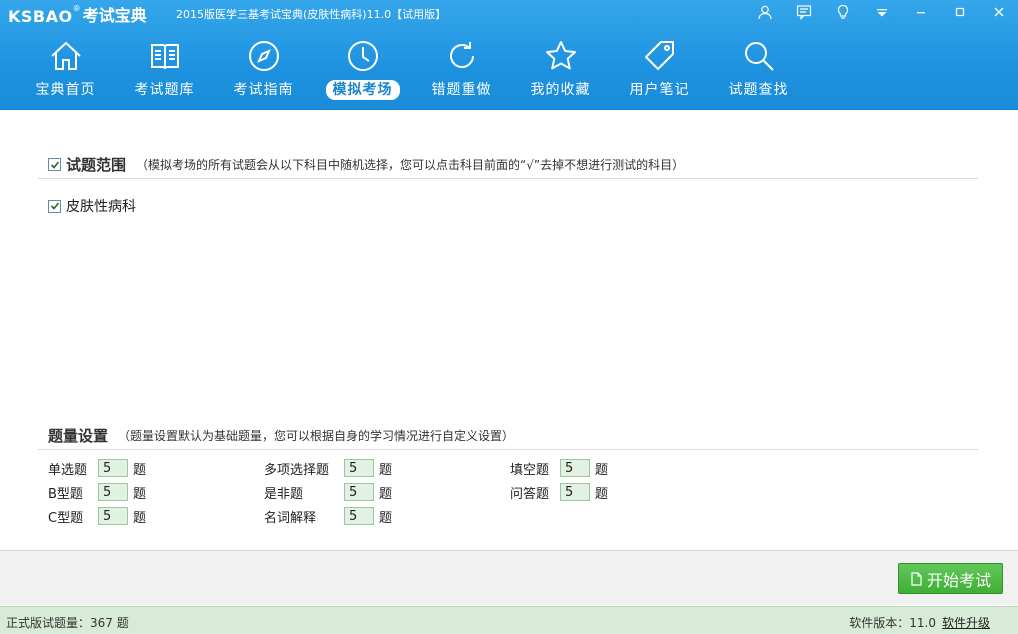 Image resolution: width=1018 pixels, height=634 pixels. I want to click on qty-single-choice-input, so click(113, 468).